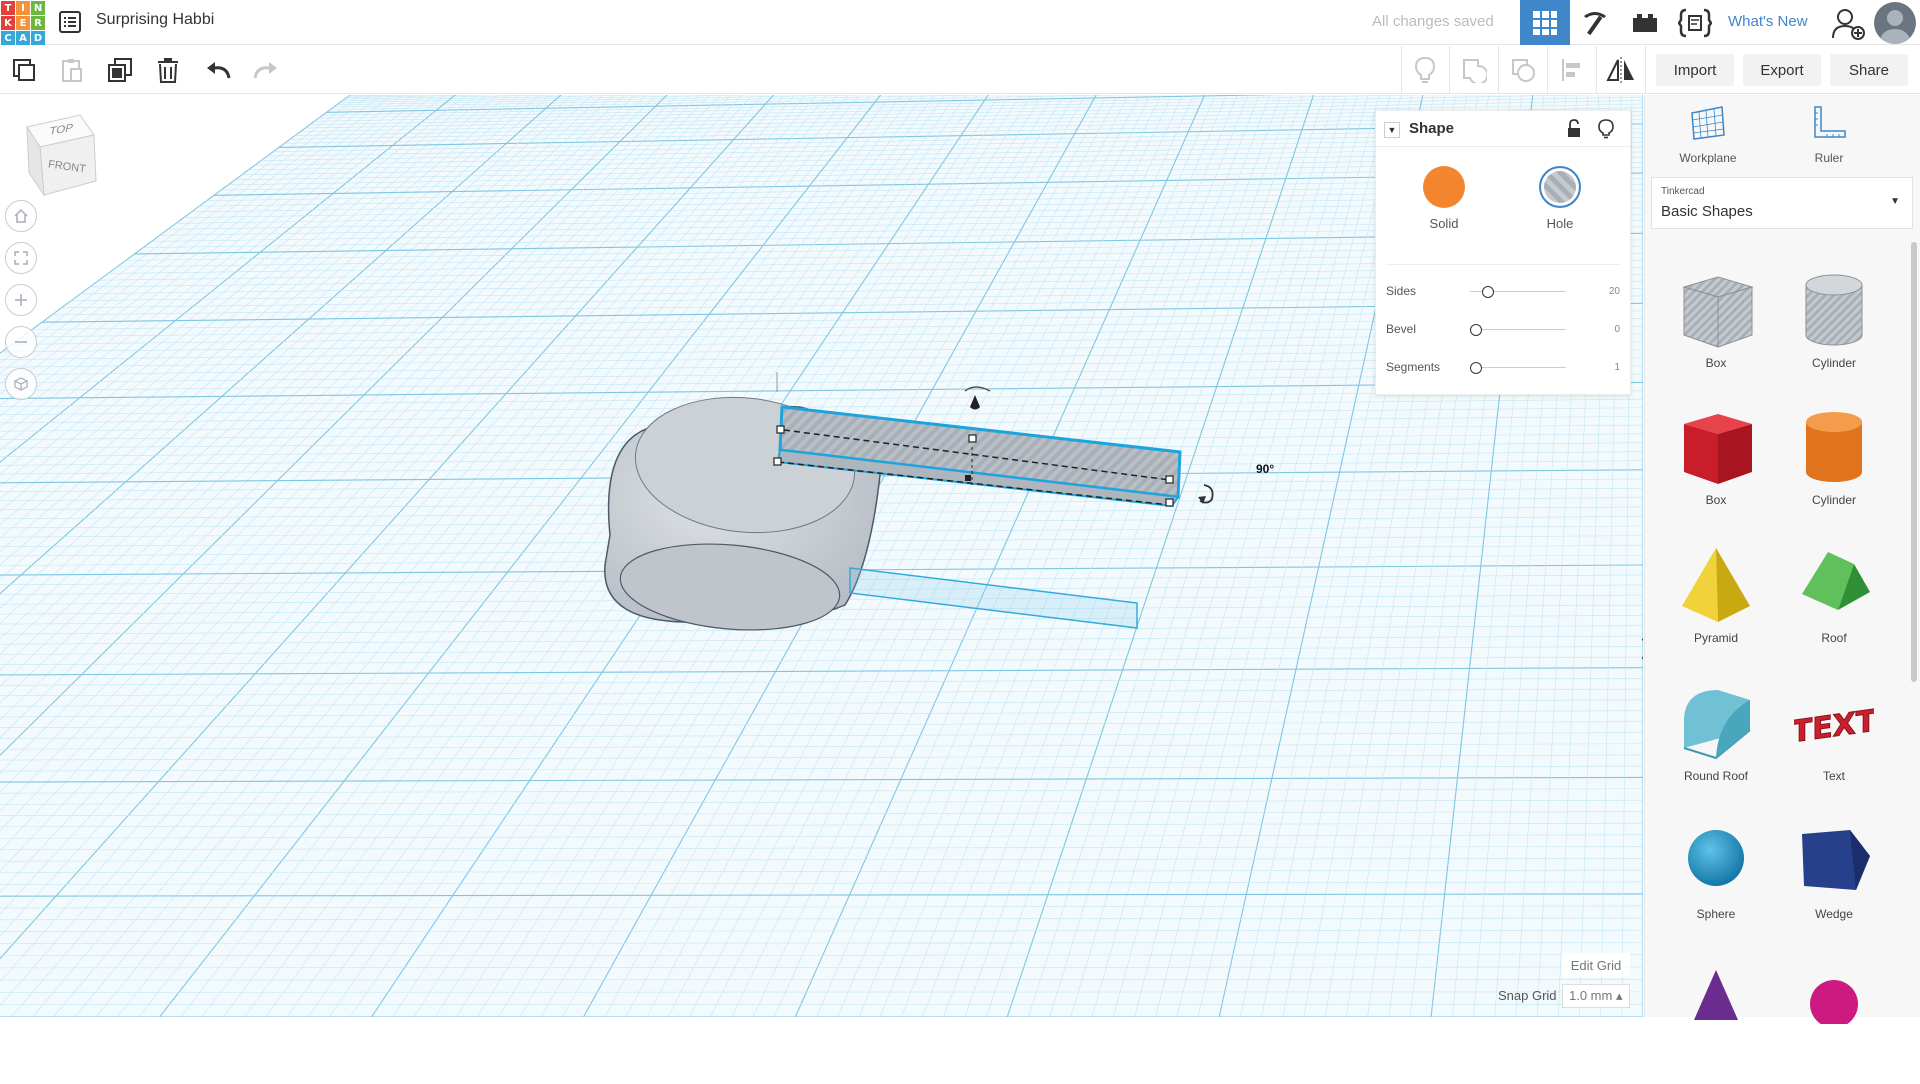 This screenshot has width=1920, height=1084. What do you see at coordinates (1560, 223) in the screenshot?
I see `hole-label: Hole` at bounding box center [1560, 223].